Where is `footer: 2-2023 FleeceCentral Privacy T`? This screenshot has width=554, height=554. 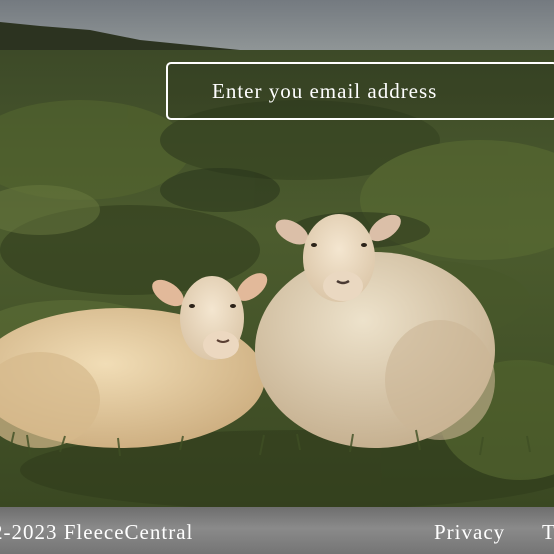
footer: 2-2023 FleeceCentral Privacy T is located at coordinates (277, 530).